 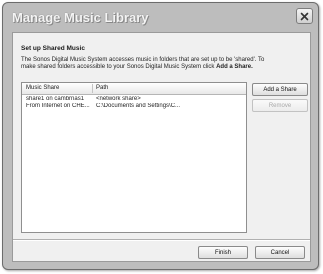 What do you see at coordinates (80, 17) in the screenshot?
I see `dialog-title: Manage Music Library` at bounding box center [80, 17].